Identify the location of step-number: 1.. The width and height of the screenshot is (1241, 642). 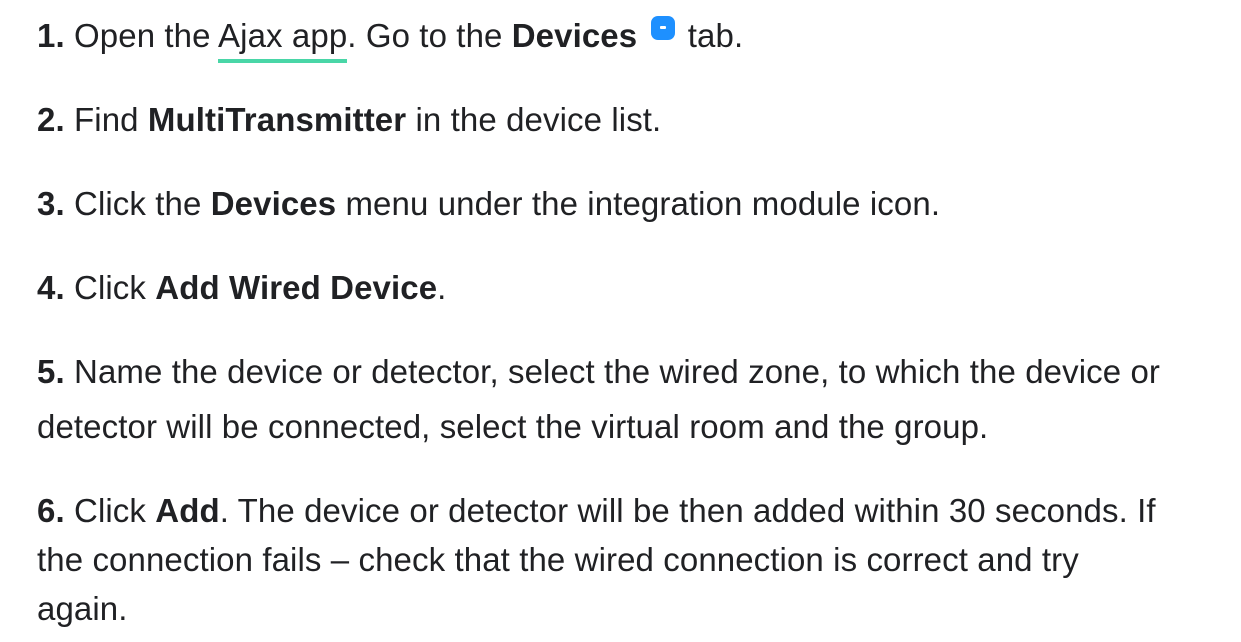
(51, 35).